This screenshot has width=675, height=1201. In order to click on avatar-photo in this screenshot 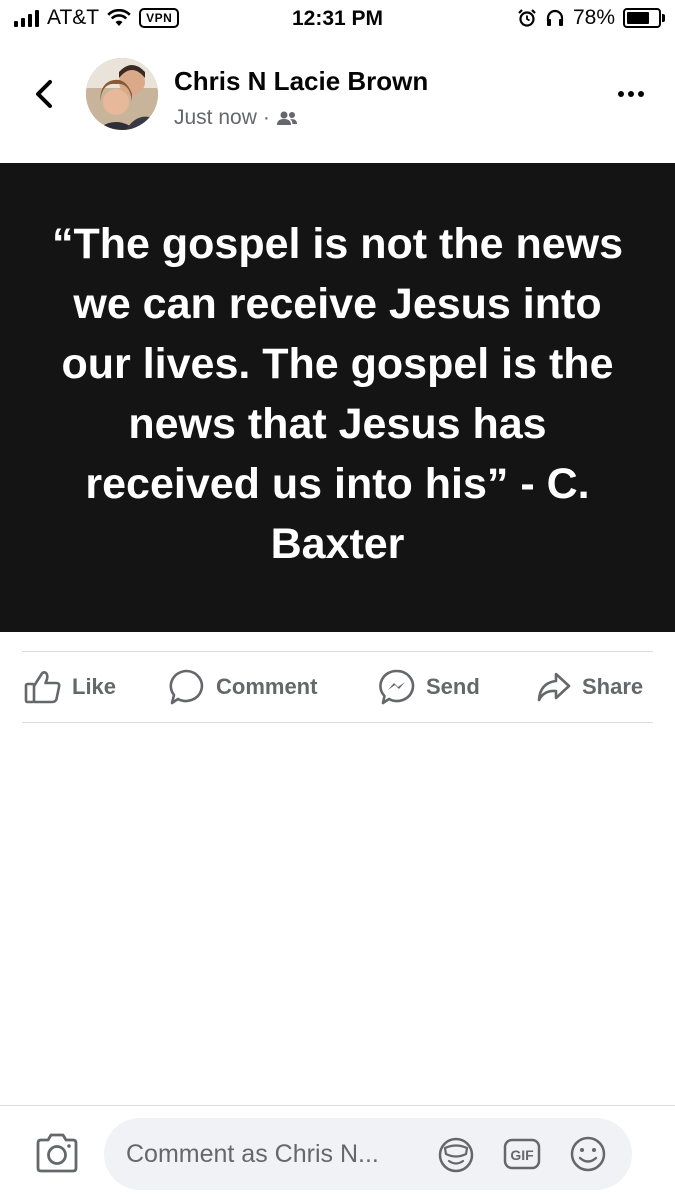, I will do `click(122, 94)`.